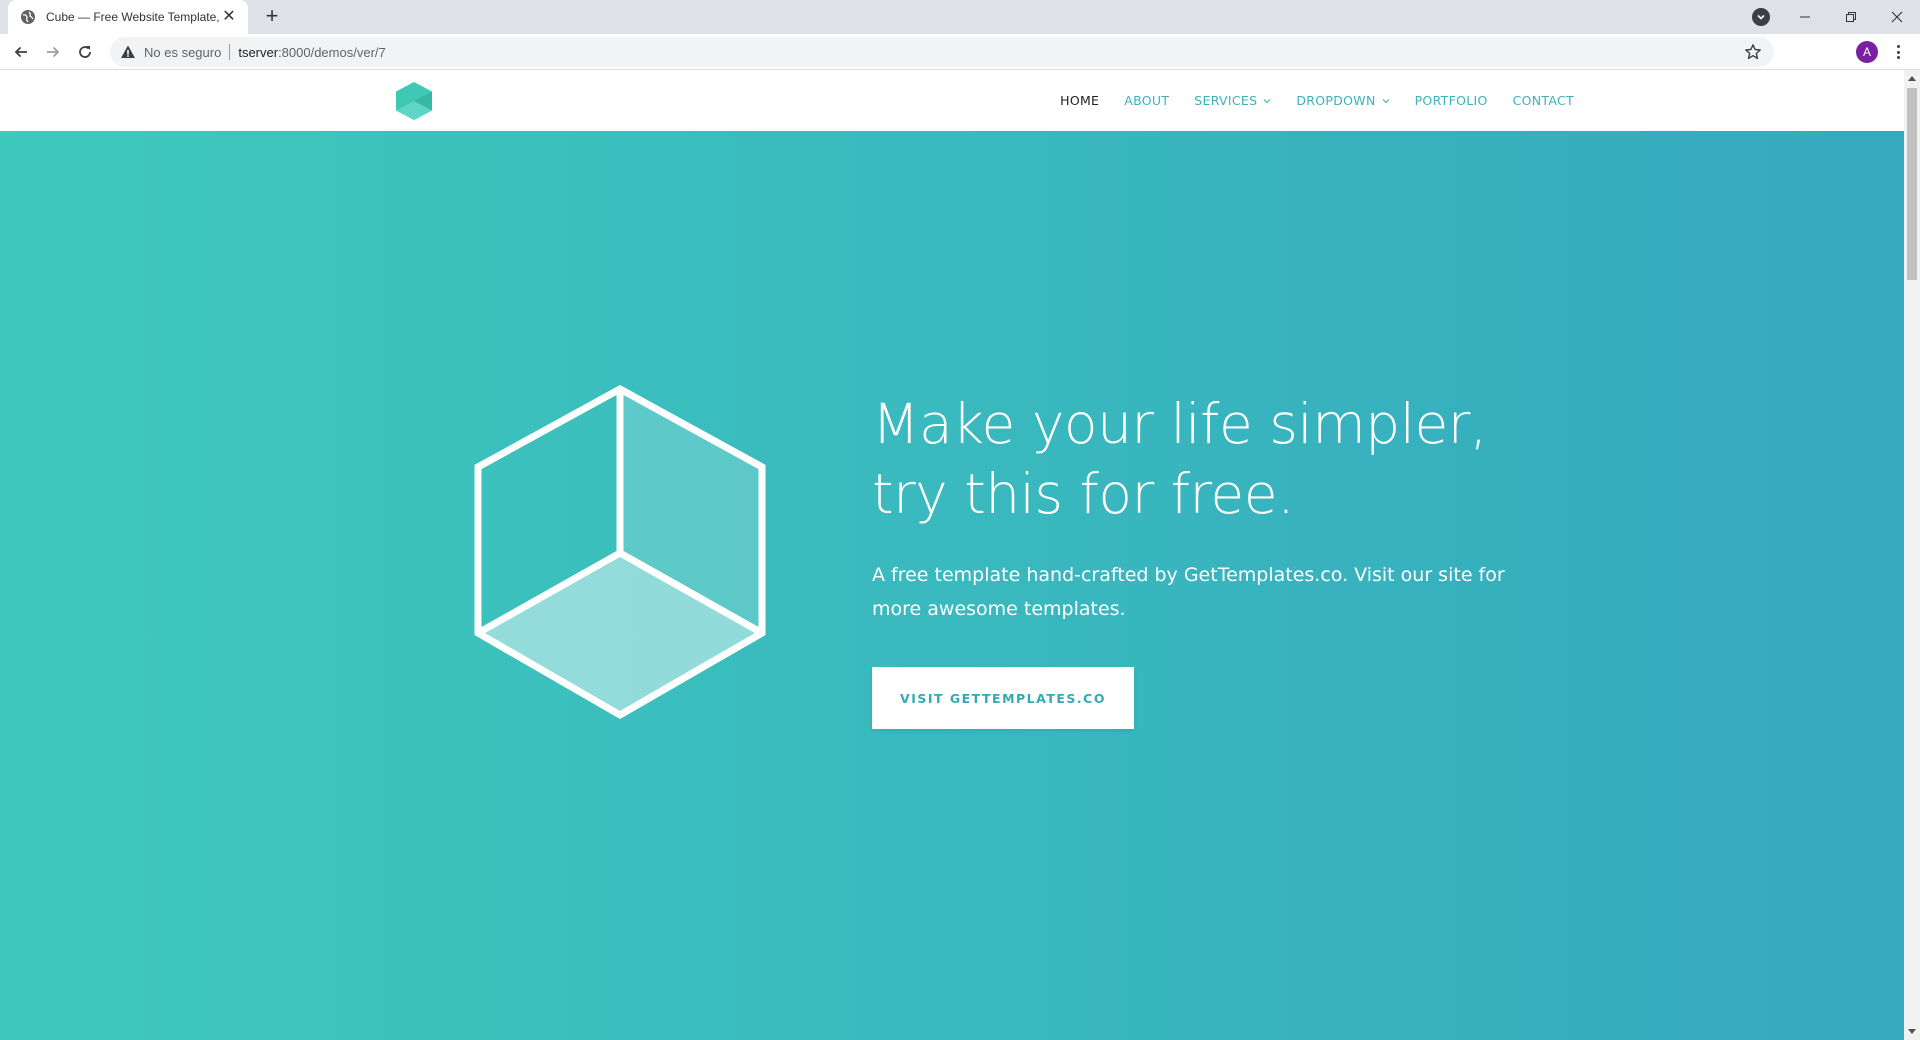  What do you see at coordinates (258, 52) in the screenshot?
I see `url-host: tserver` at bounding box center [258, 52].